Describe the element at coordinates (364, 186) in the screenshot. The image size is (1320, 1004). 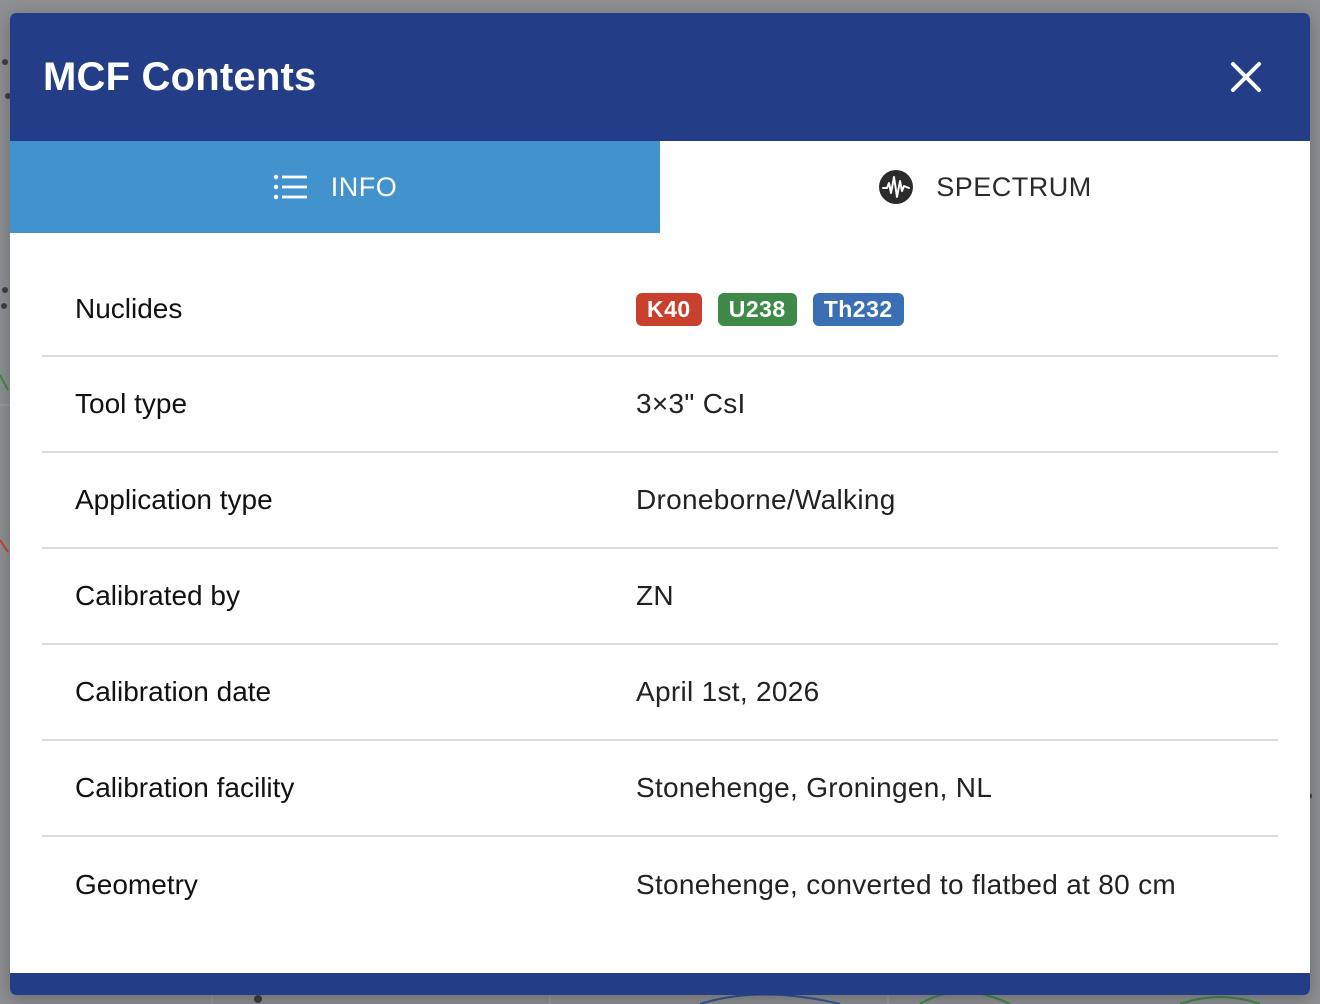
I see `tab-info-label: INFO` at that location.